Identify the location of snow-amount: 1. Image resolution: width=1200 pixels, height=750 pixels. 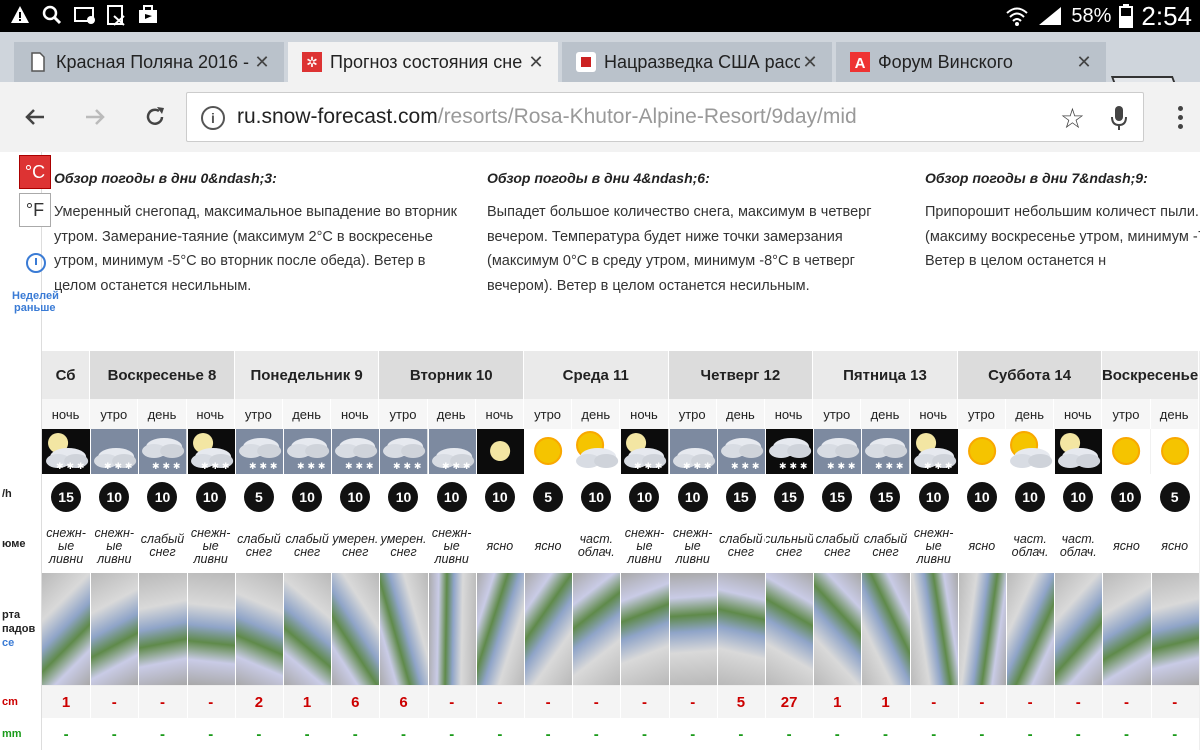
(837, 702).